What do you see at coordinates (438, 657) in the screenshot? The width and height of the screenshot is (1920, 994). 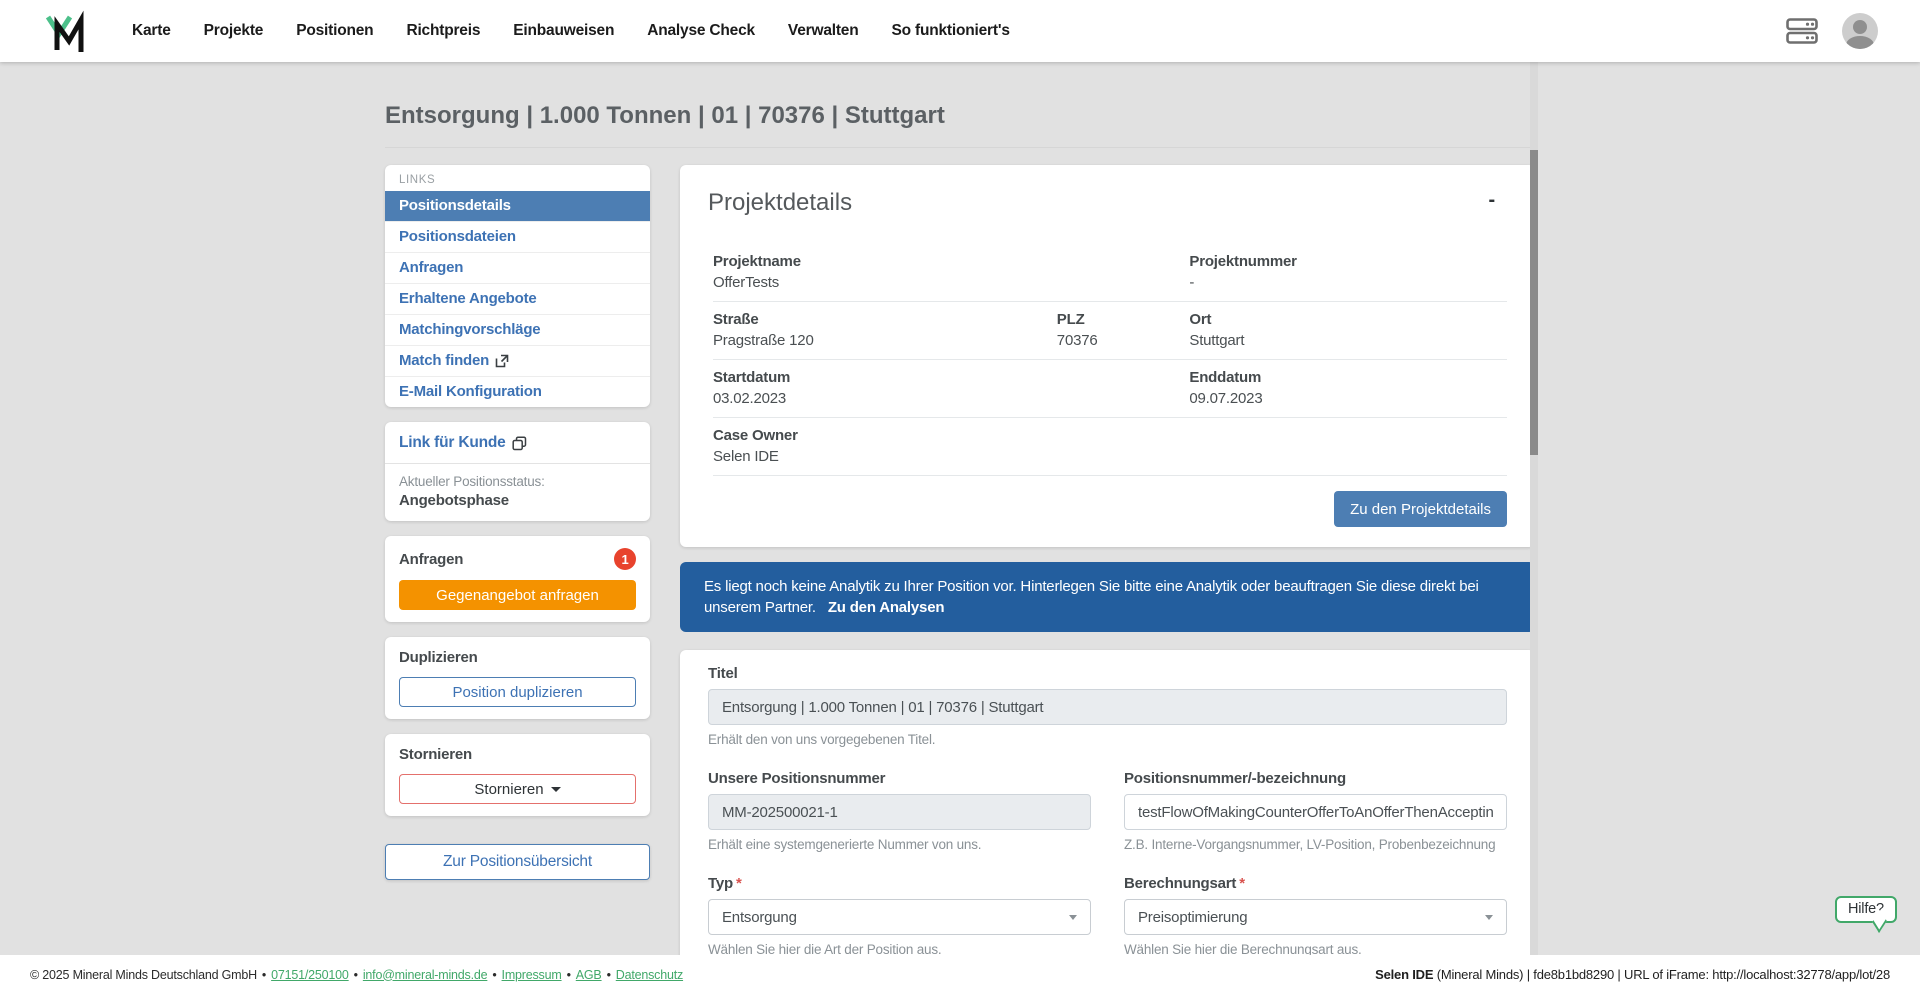 I see `duplizieren-card-title: Duplizieren` at bounding box center [438, 657].